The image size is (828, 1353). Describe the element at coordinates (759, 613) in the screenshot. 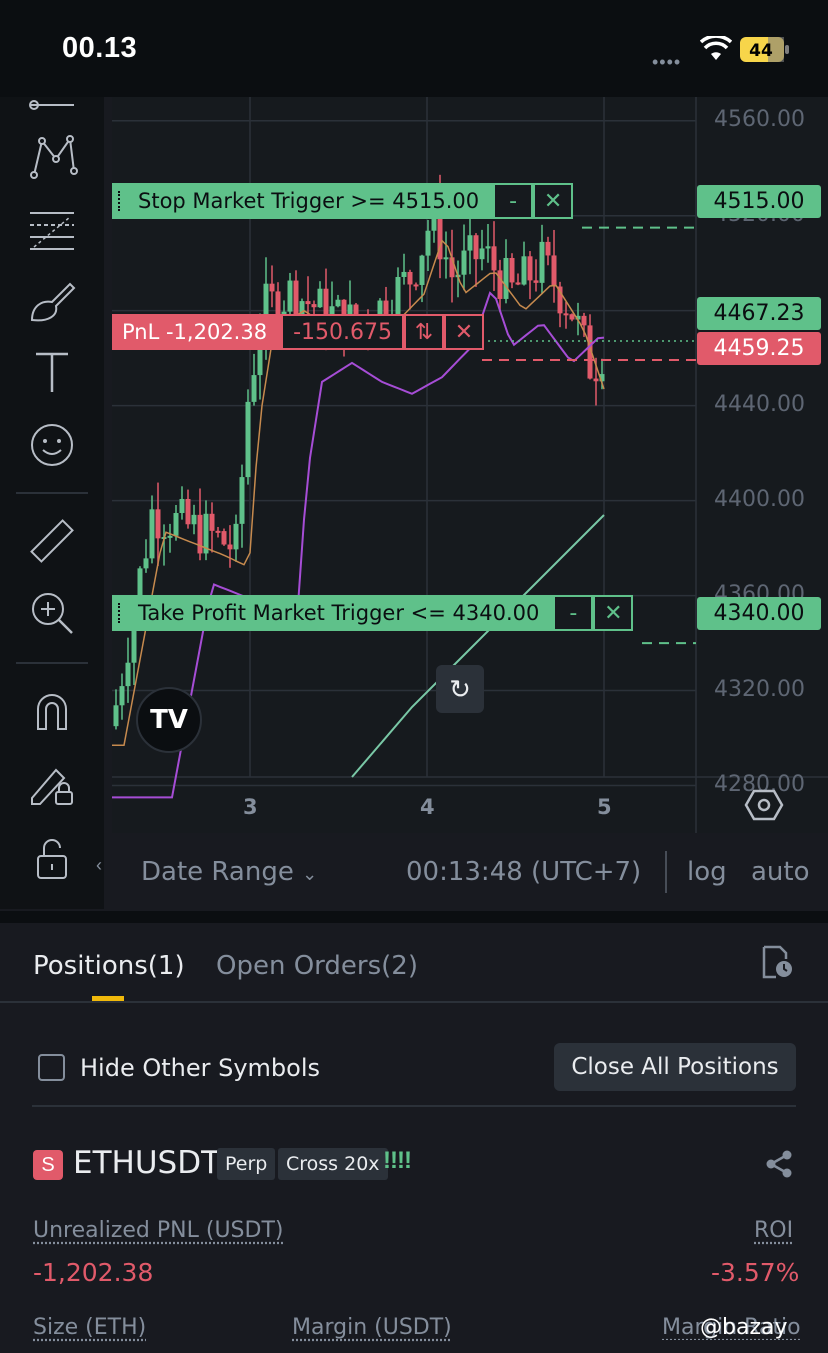

I see `take-profit-price-tag: 4340.00` at that location.